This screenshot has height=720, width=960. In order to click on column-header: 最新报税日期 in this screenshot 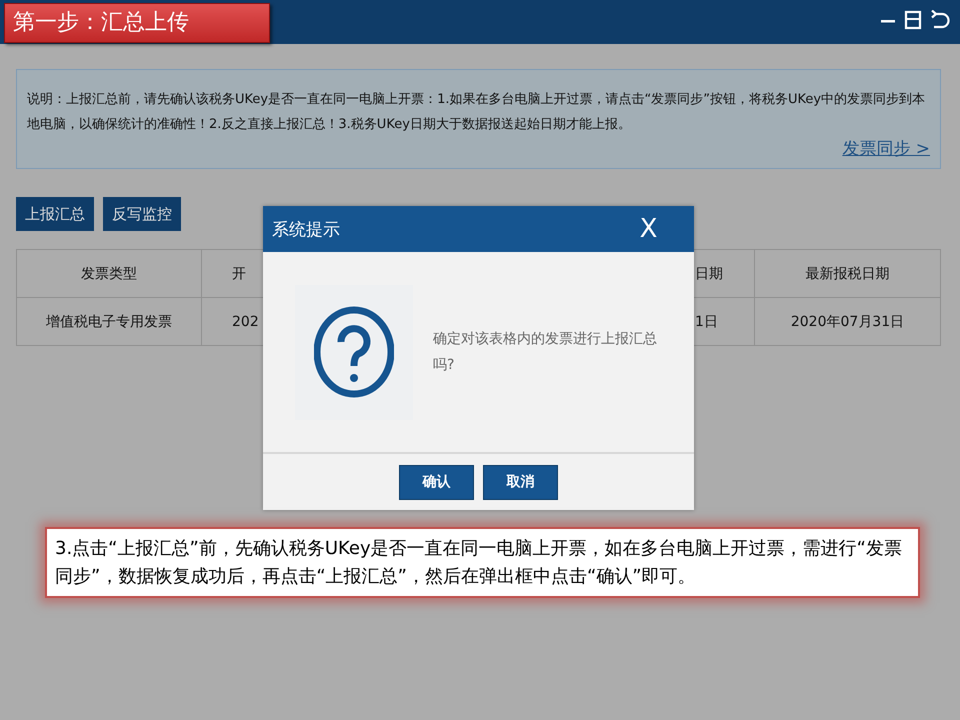, I will do `click(847, 274)`.